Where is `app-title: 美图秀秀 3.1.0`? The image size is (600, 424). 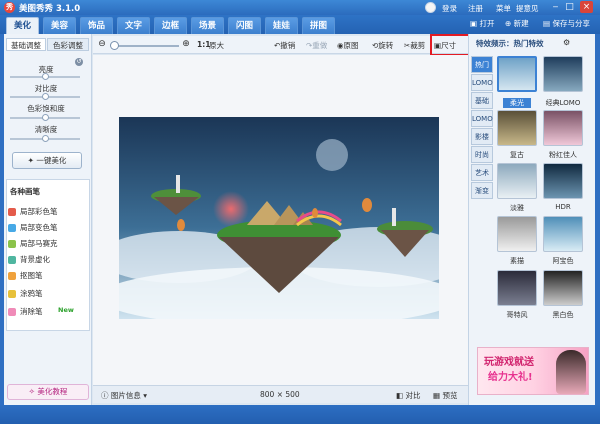 app-title: 美图秀秀 3.1.0 is located at coordinates (50, 9).